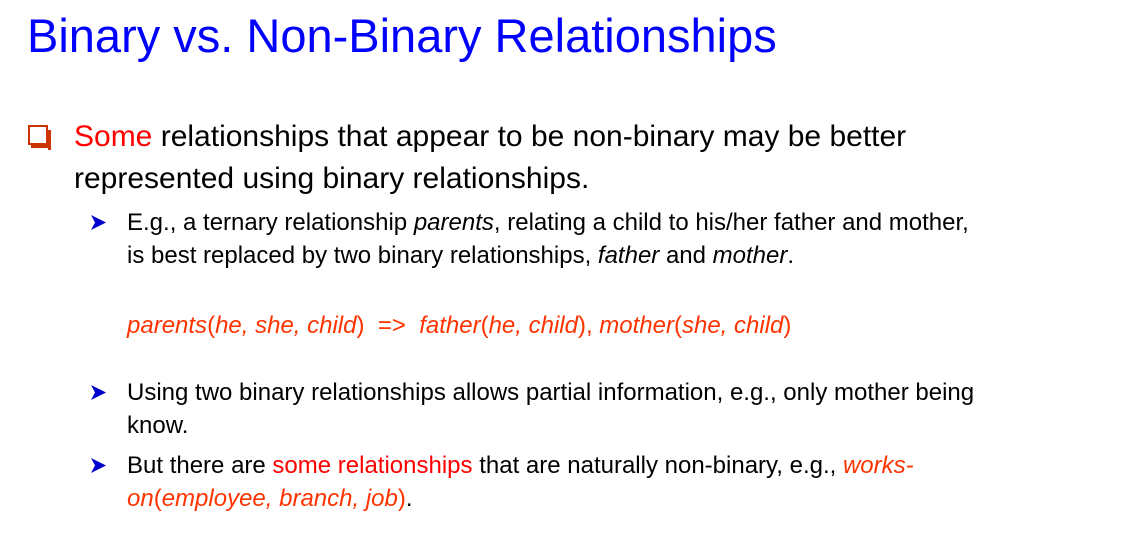 The image size is (1121, 538). I want to click on term-works-on: works-, so click(878, 465).